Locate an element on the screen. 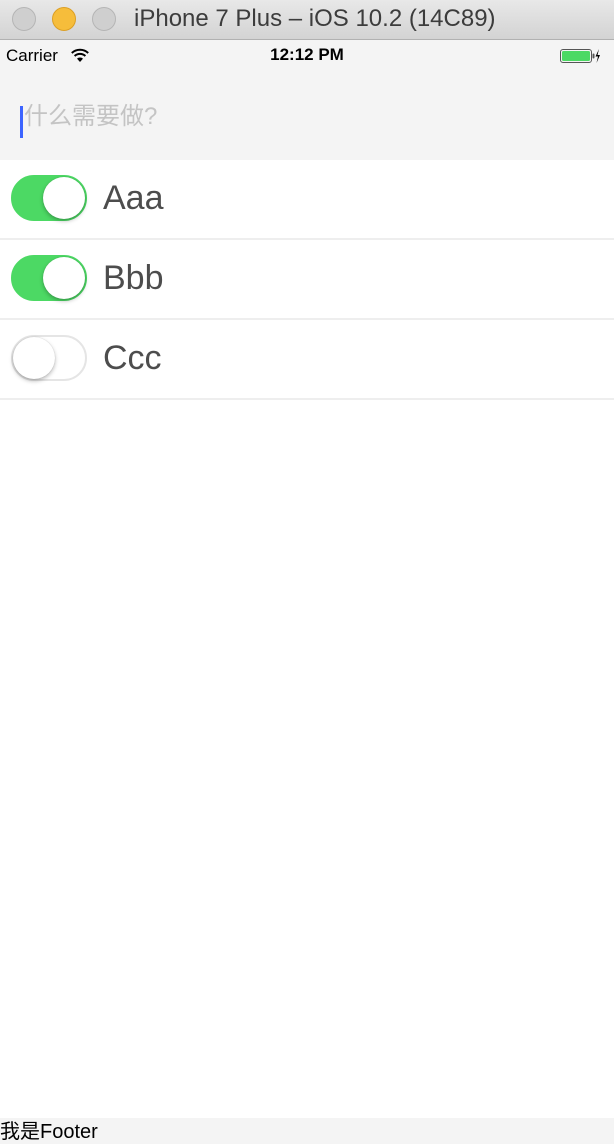 The image size is (614, 1144). todo-header is located at coordinates (307, 116).